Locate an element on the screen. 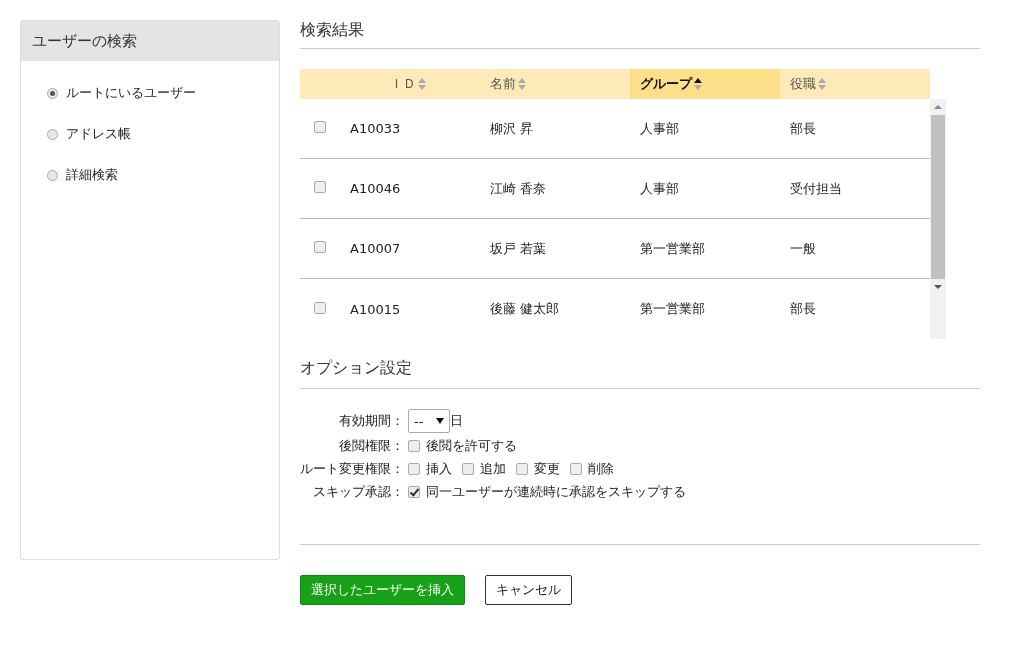 The width and height of the screenshot is (1024, 655). checkbox-label: 削除 is located at coordinates (601, 469).